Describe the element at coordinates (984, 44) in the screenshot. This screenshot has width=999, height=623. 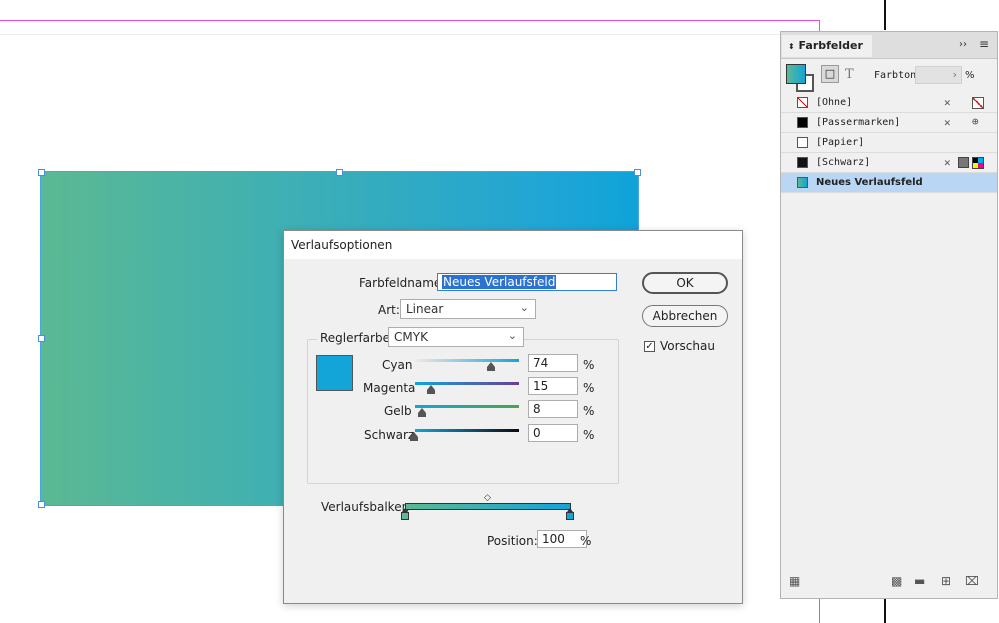
I see `panel-menu-icon: ≡` at that location.